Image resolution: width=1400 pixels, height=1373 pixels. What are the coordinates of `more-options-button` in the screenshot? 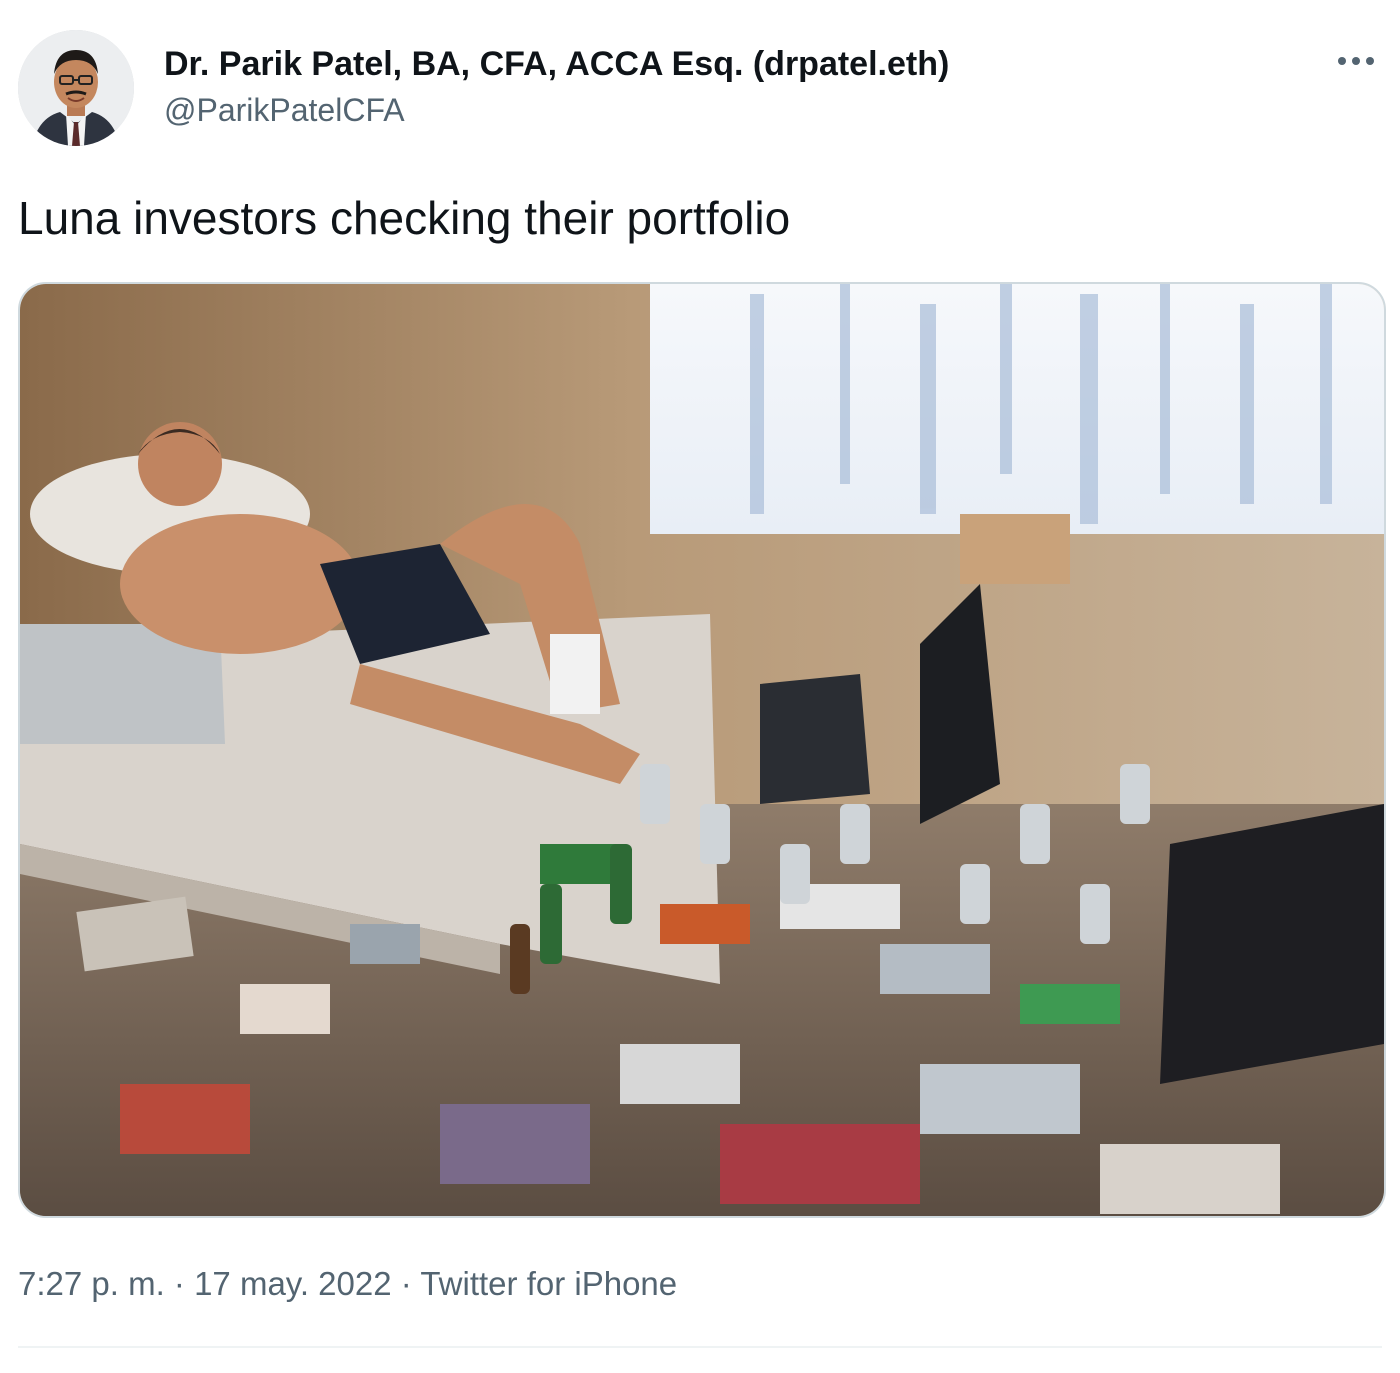 It's located at (1356, 61).